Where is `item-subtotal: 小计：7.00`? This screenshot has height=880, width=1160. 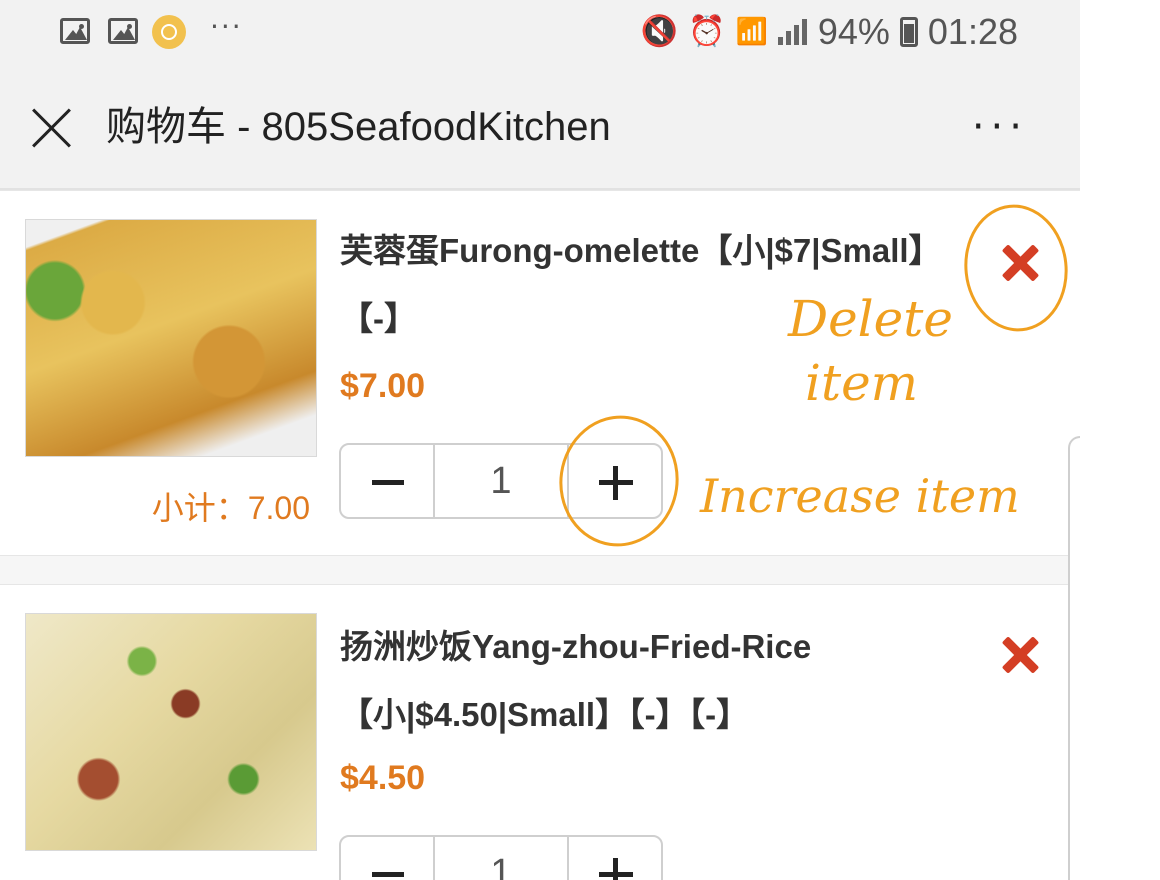 item-subtotal: 小计：7.00 is located at coordinates (230, 508).